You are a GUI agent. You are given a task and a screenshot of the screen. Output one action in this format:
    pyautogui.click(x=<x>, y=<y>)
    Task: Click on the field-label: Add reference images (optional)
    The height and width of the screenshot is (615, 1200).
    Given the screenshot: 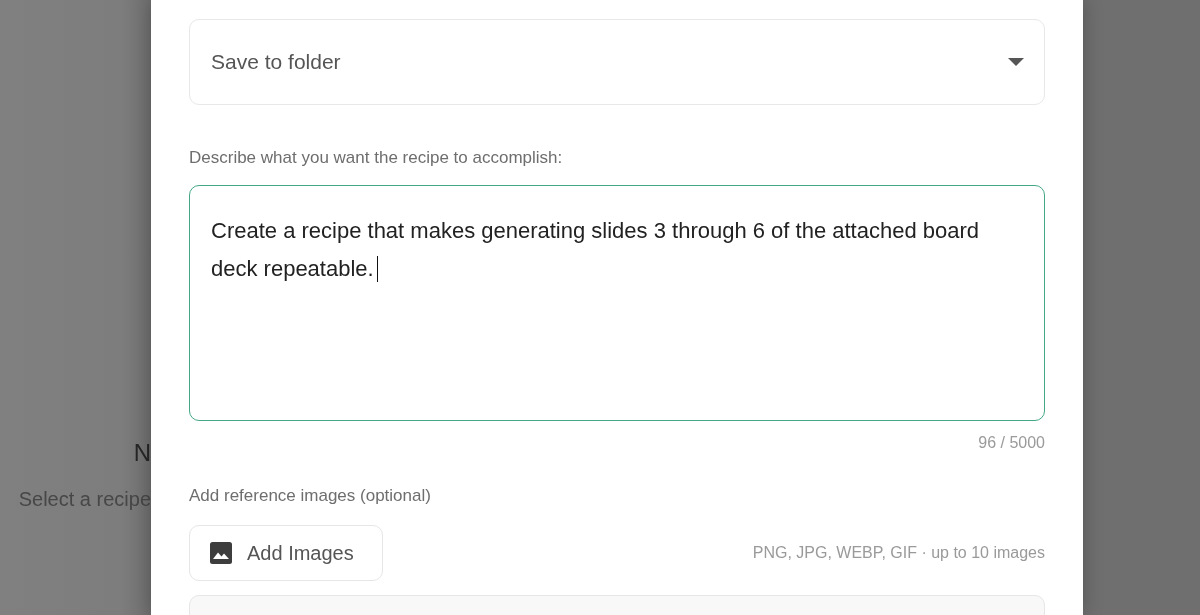 What is the action you would take?
    pyautogui.click(x=310, y=496)
    